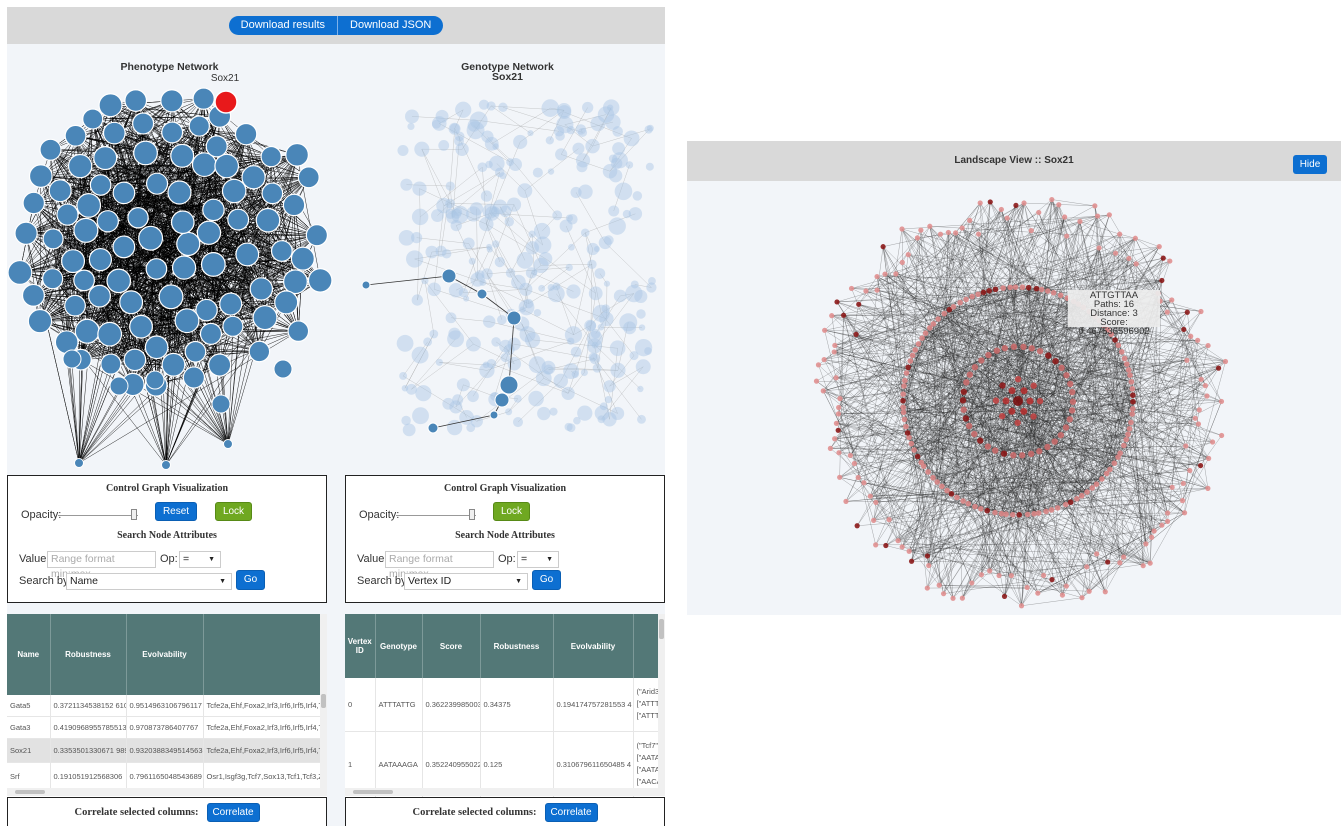 This screenshot has width=1341, height=826. I want to click on phenotype-network-graph, so click(172, 277).